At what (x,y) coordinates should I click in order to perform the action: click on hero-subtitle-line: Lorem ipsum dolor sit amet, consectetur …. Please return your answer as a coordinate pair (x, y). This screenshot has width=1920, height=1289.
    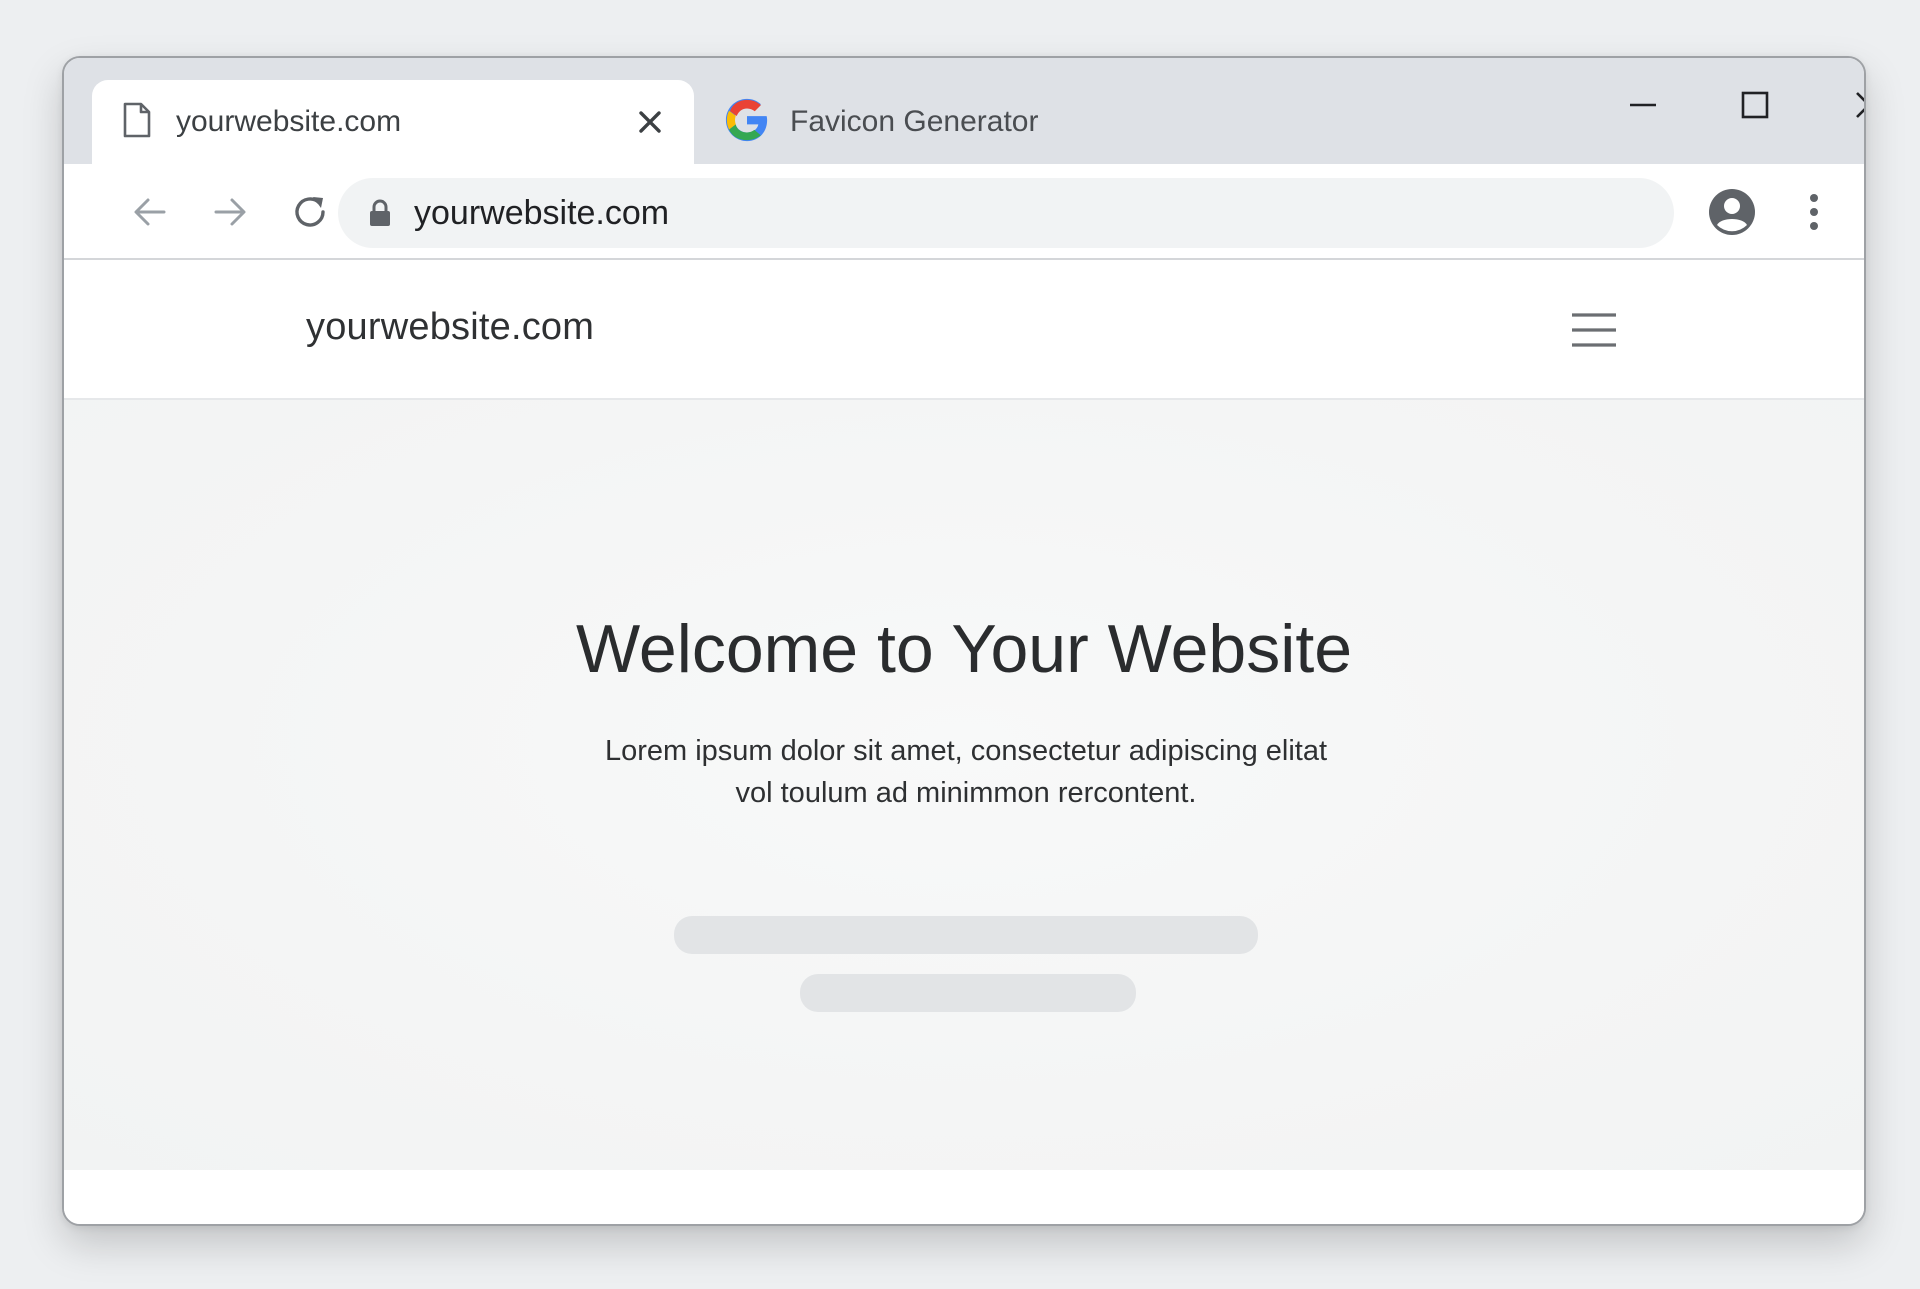
    Looking at the image, I should click on (966, 751).